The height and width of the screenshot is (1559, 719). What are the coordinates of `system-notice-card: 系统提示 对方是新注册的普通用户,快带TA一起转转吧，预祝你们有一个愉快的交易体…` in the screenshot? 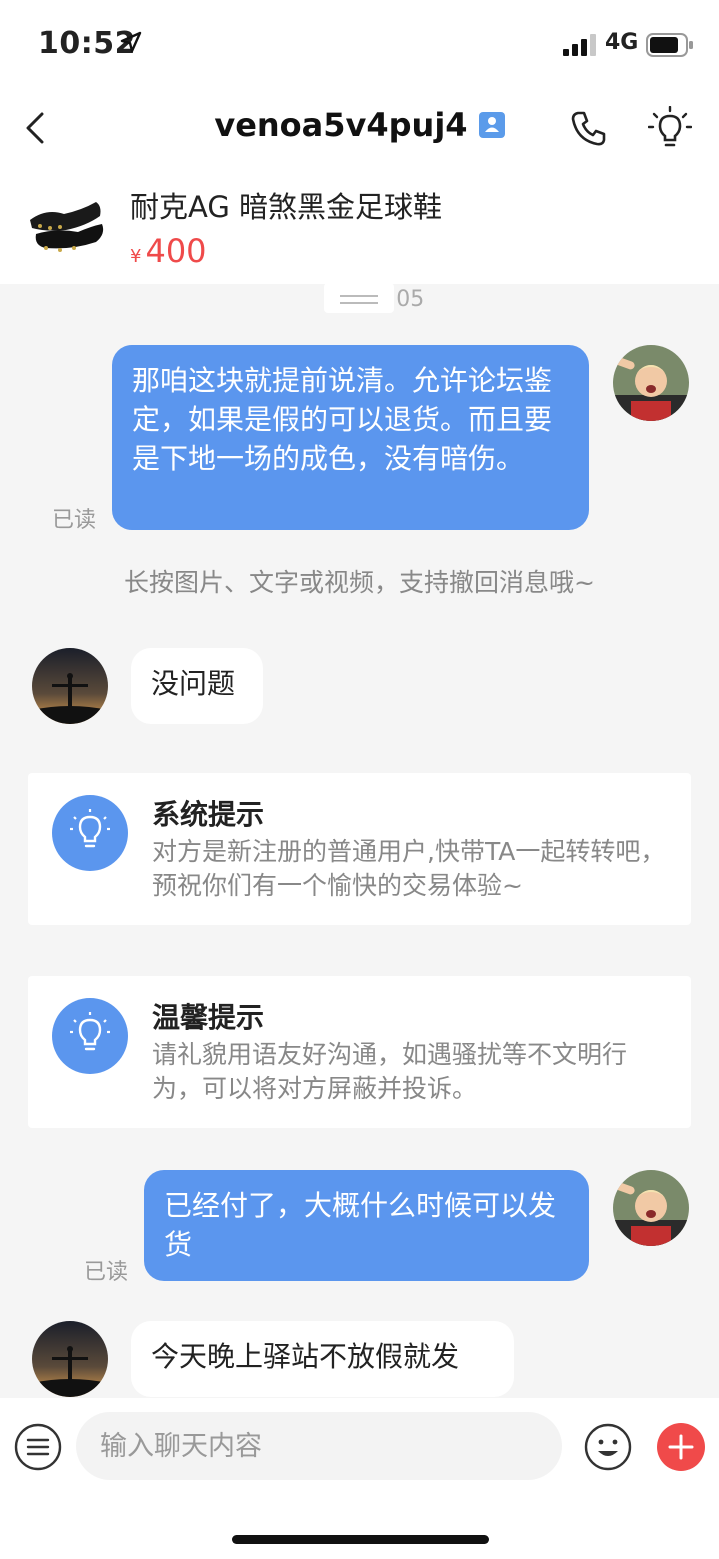 It's located at (359, 849).